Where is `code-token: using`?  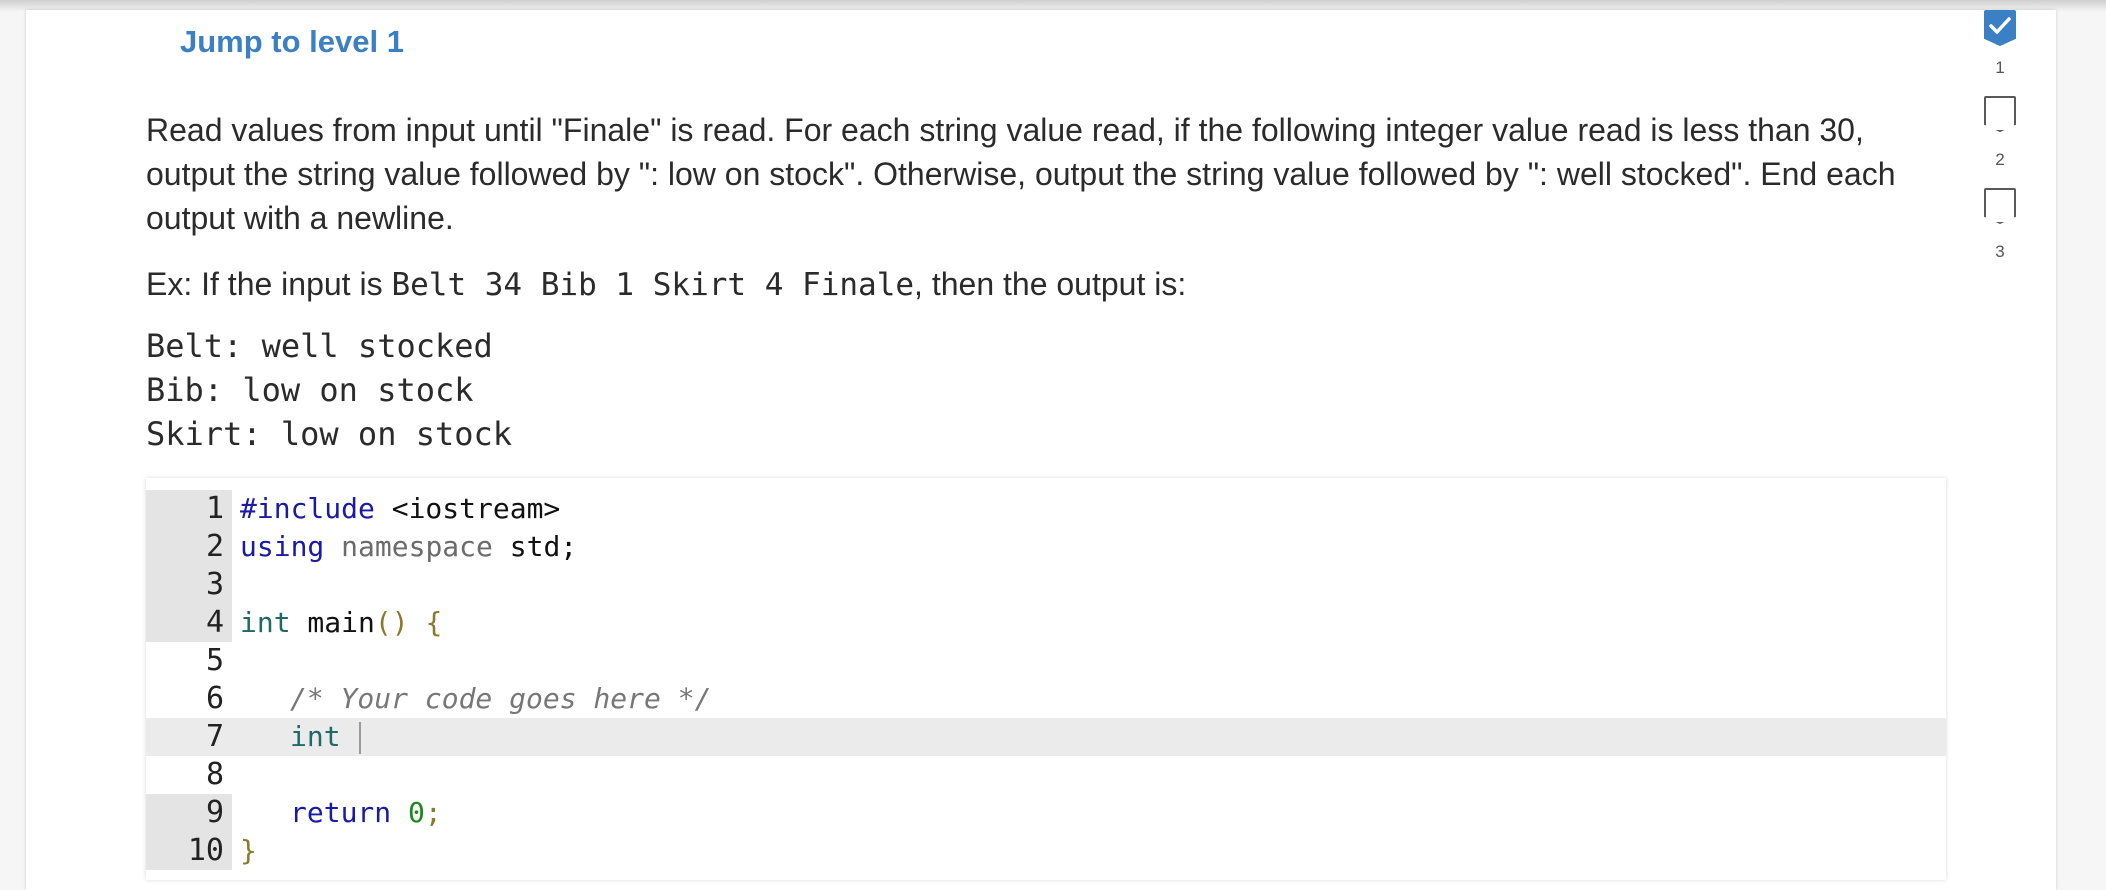
code-token: using is located at coordinates (282, 546).